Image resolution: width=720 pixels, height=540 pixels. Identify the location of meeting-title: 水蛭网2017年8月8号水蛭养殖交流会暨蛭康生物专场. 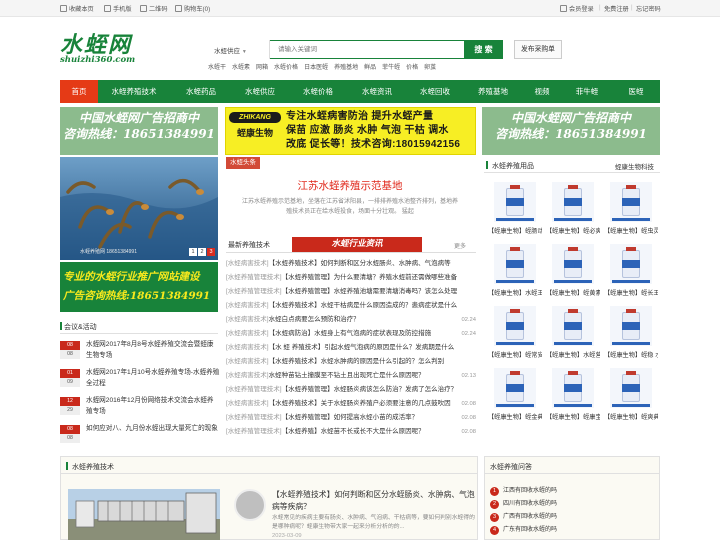
(153, 350).